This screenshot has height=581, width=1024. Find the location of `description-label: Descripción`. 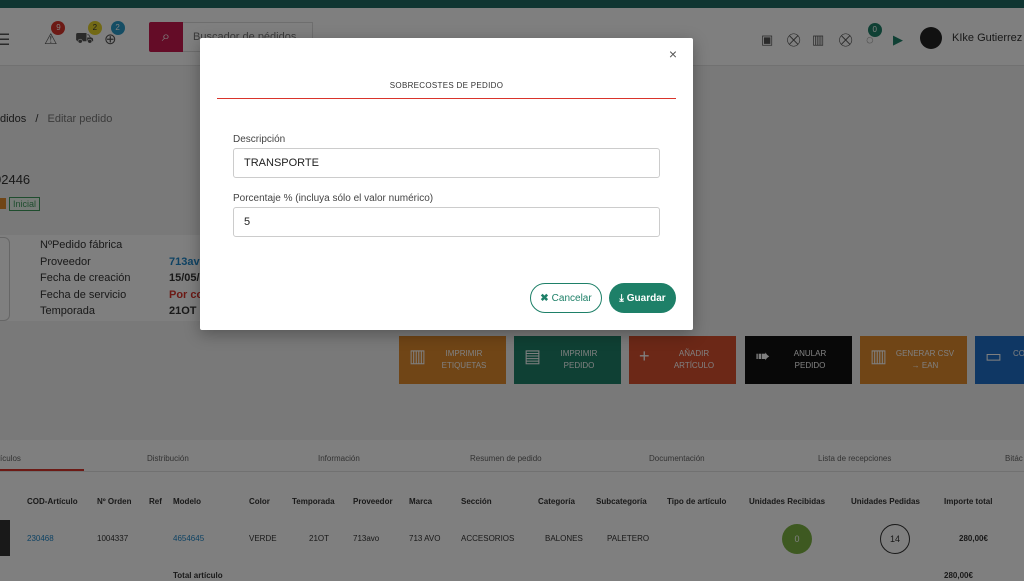

description-label: Descripción is located at coordinates (259, 139).